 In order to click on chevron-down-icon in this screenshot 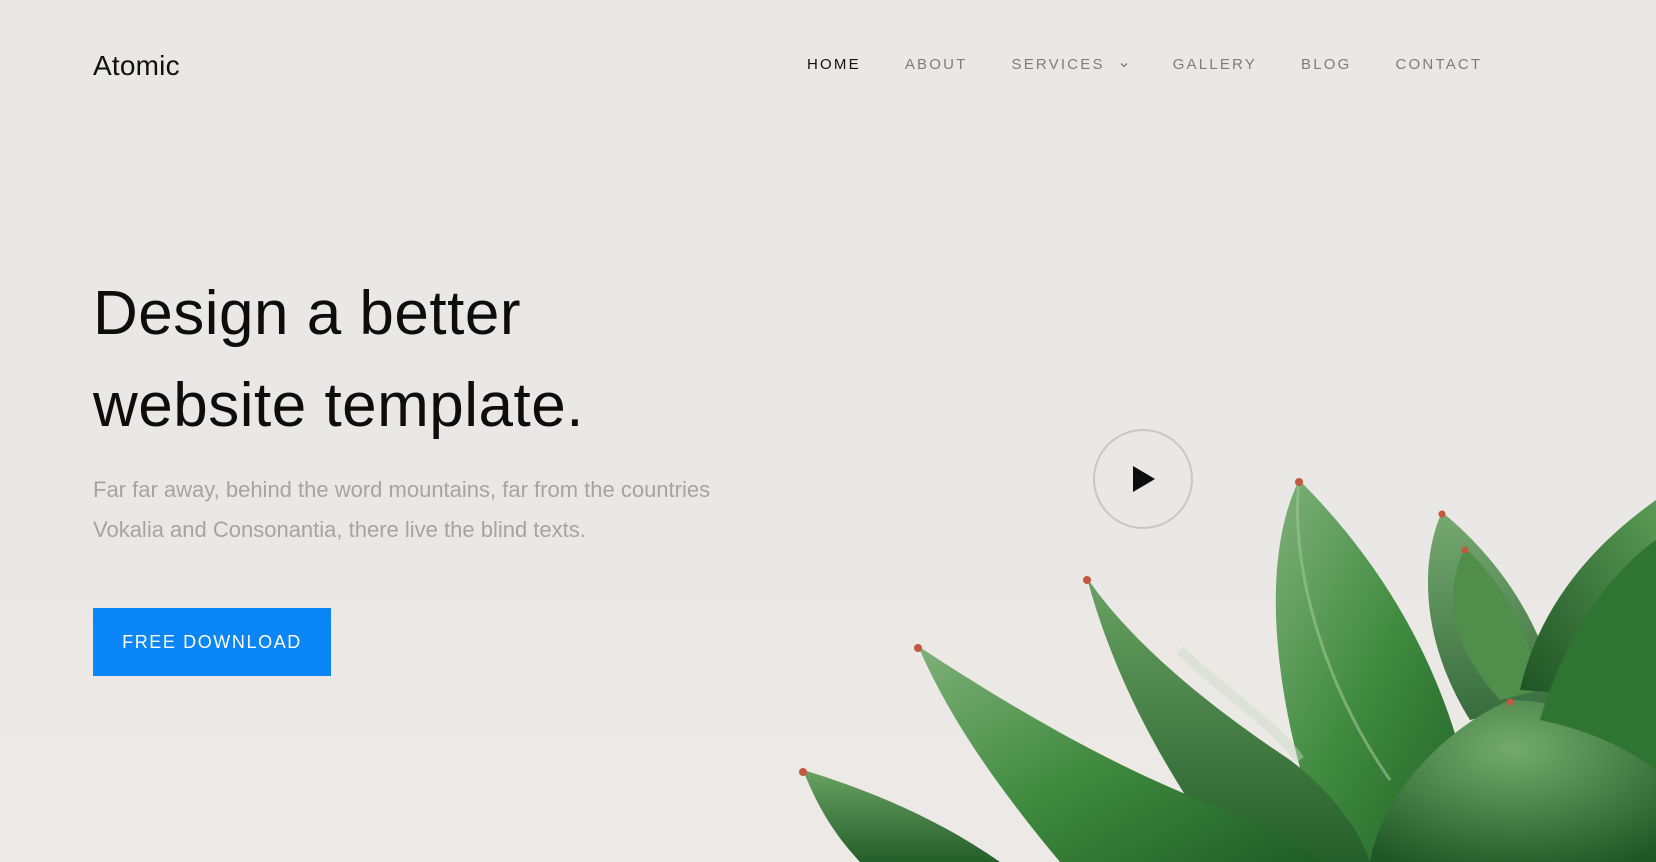, I will do `click(1124, 64)`.